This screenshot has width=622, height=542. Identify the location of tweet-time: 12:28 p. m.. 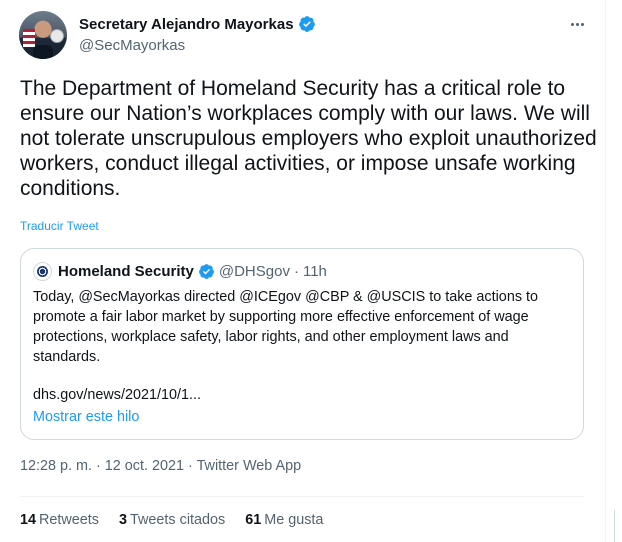
(56, 466).